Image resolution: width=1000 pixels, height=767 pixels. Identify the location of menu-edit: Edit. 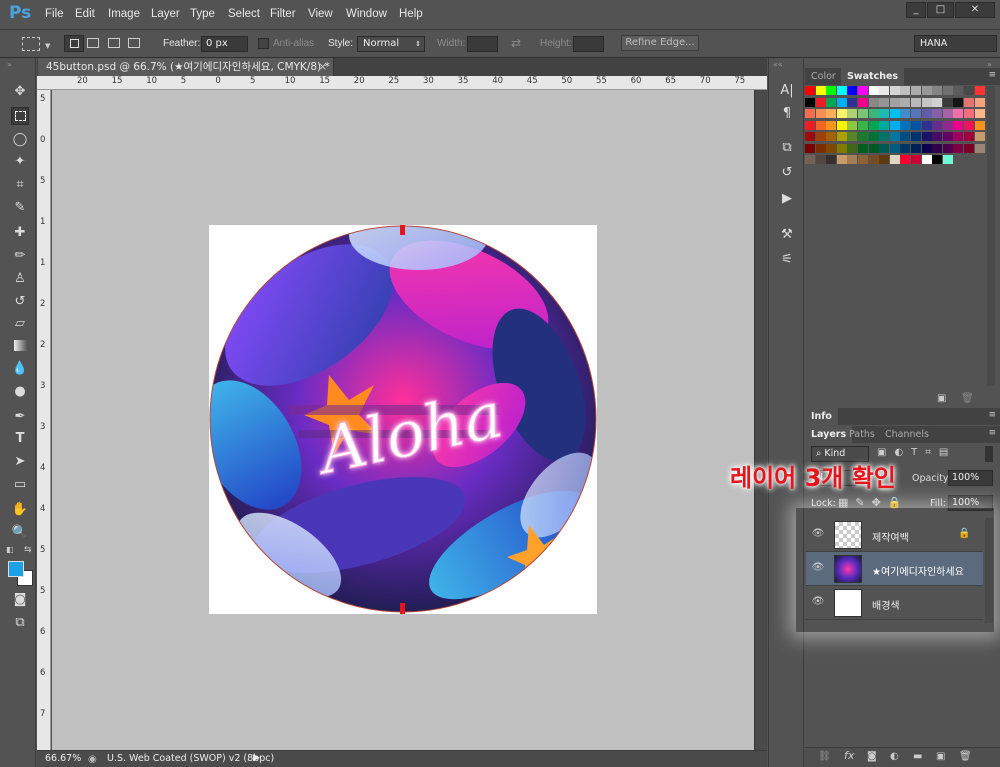
(85, 14).